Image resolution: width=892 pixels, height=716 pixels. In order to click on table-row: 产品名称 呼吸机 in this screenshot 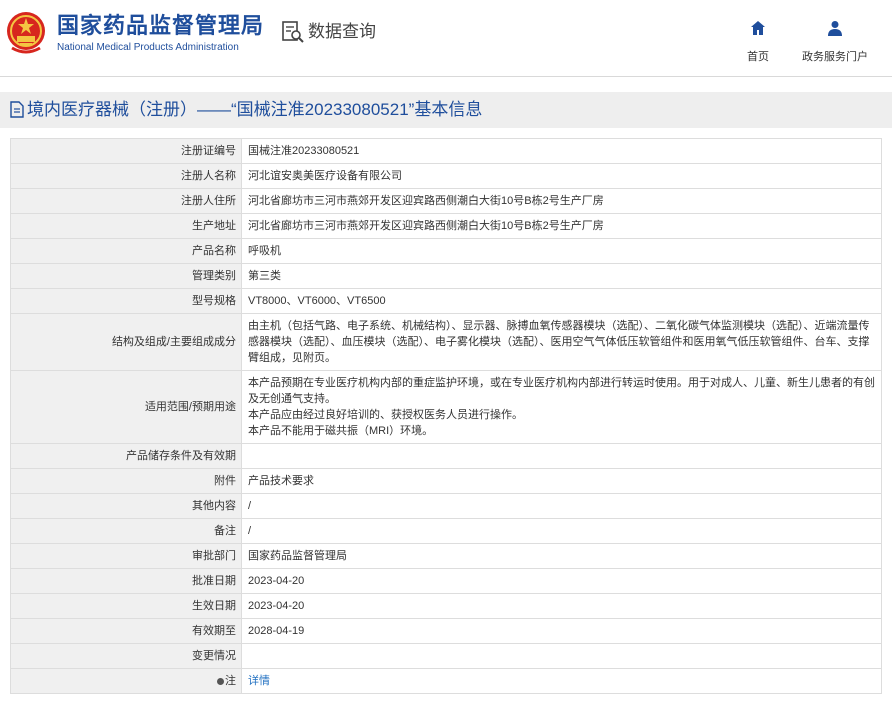, I will do `click(446, 251)`.